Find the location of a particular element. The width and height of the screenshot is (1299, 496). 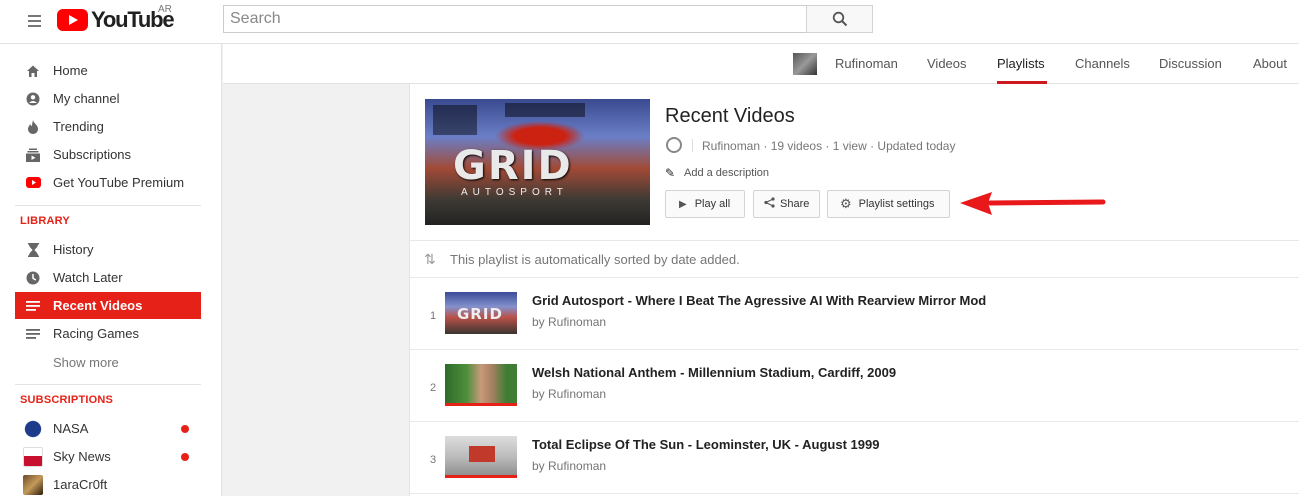

sidebar-item-subscriptions: Subscriptions is located at coordinates (108, 154).